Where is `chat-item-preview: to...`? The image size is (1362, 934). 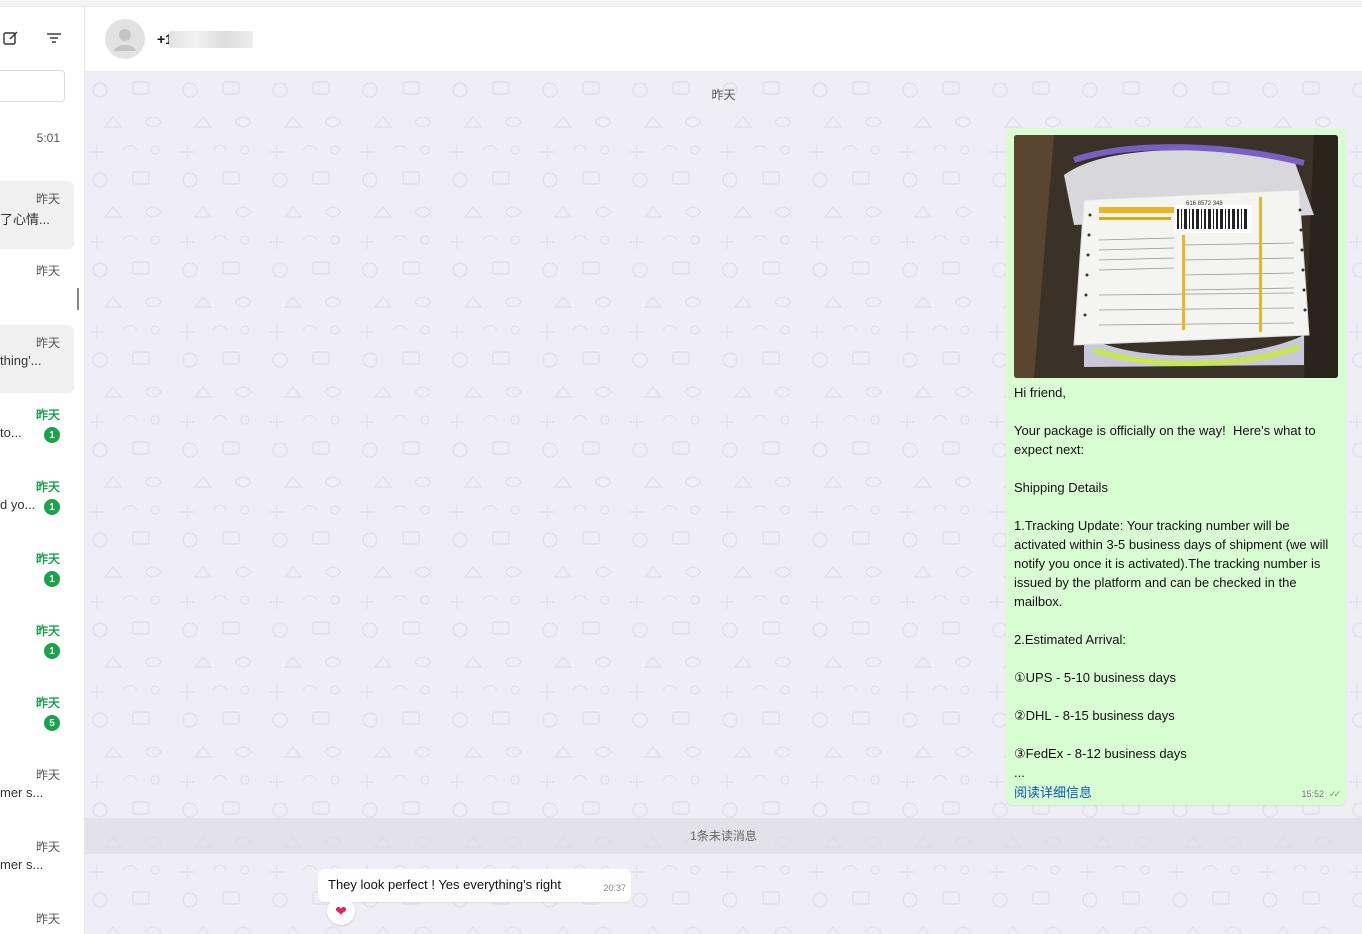
chat-item-preview: to... is located at coordinates (11, 432).